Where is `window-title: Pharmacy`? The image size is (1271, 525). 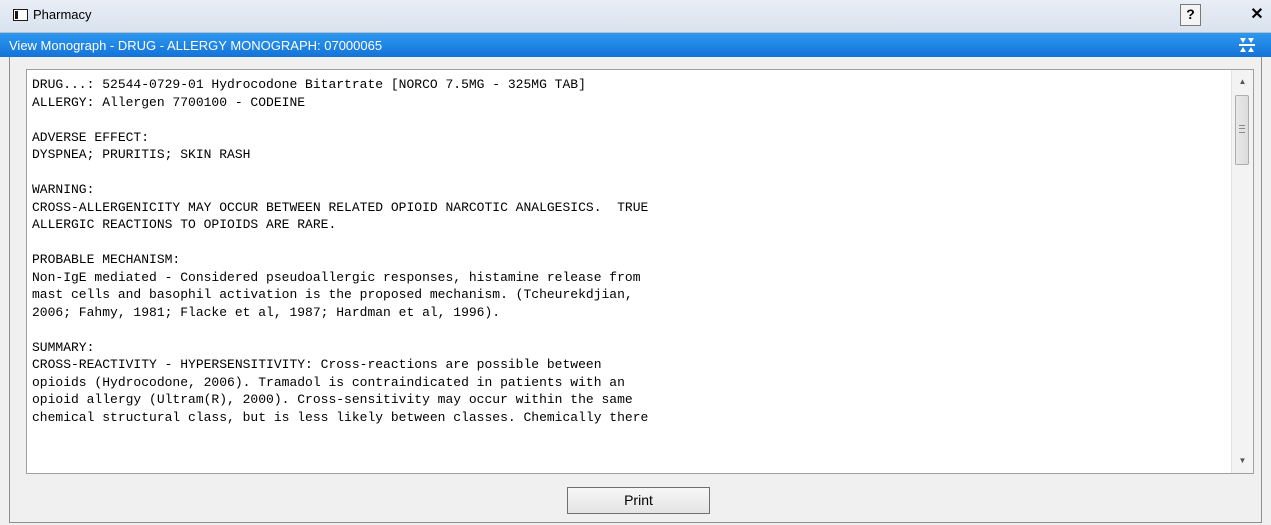
window-title: Pharmacy is located at coordinates (62, 14).